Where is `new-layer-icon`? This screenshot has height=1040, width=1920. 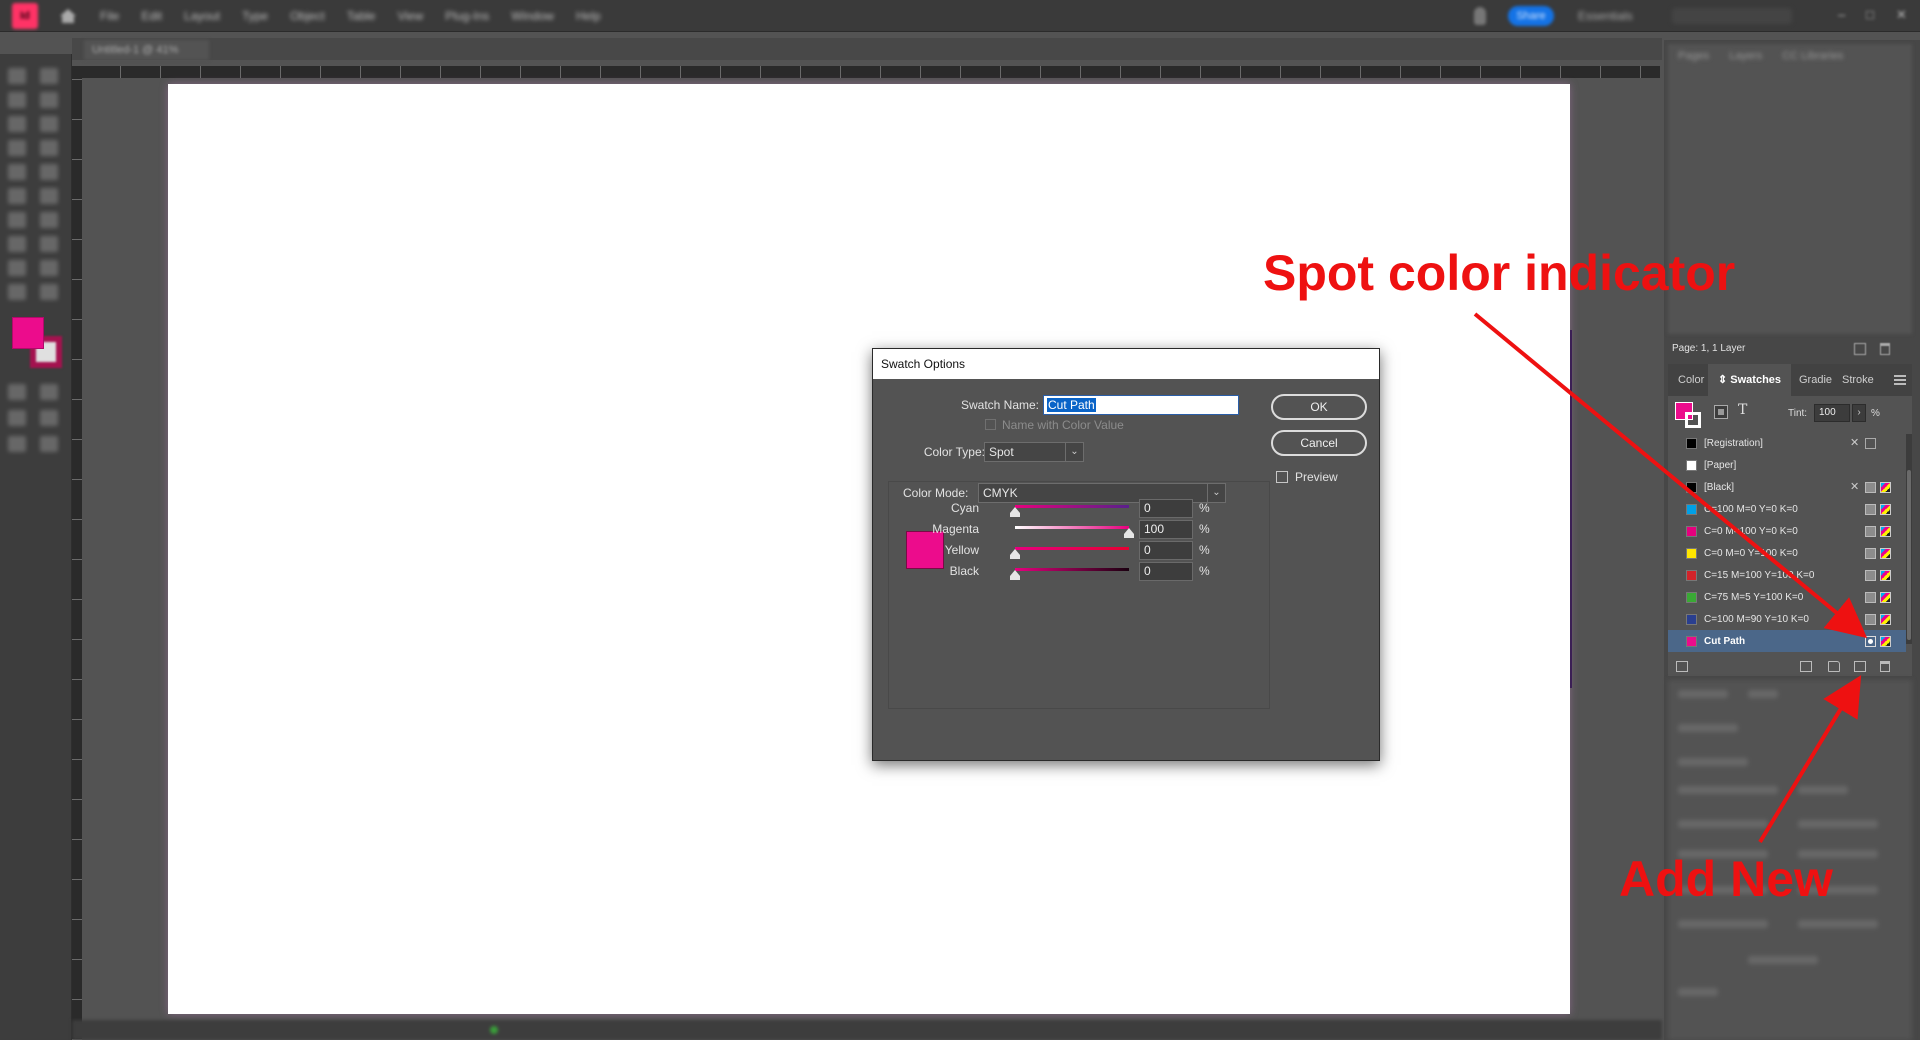 new-layer-icon is located at coordinates (1860, 349).